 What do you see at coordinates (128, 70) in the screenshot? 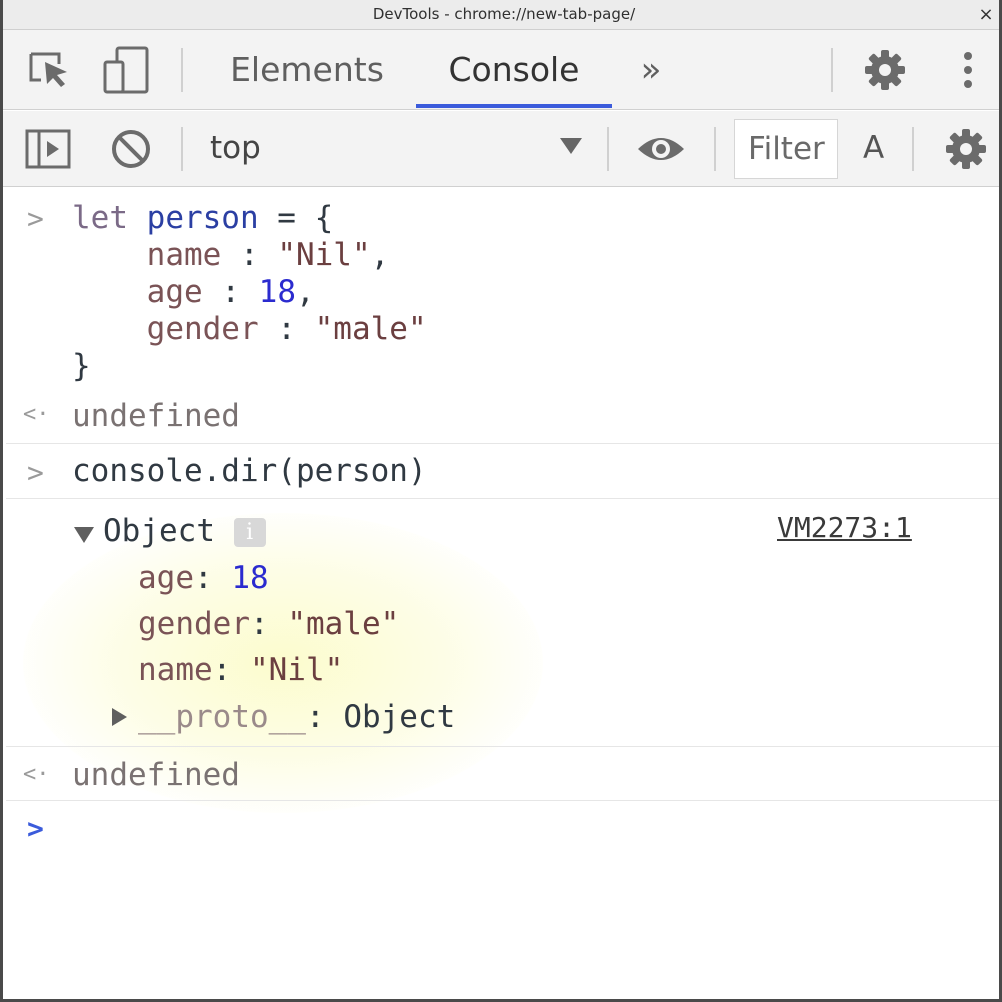
I see `device-toolbar-icon` at bounding box center [128, 70].